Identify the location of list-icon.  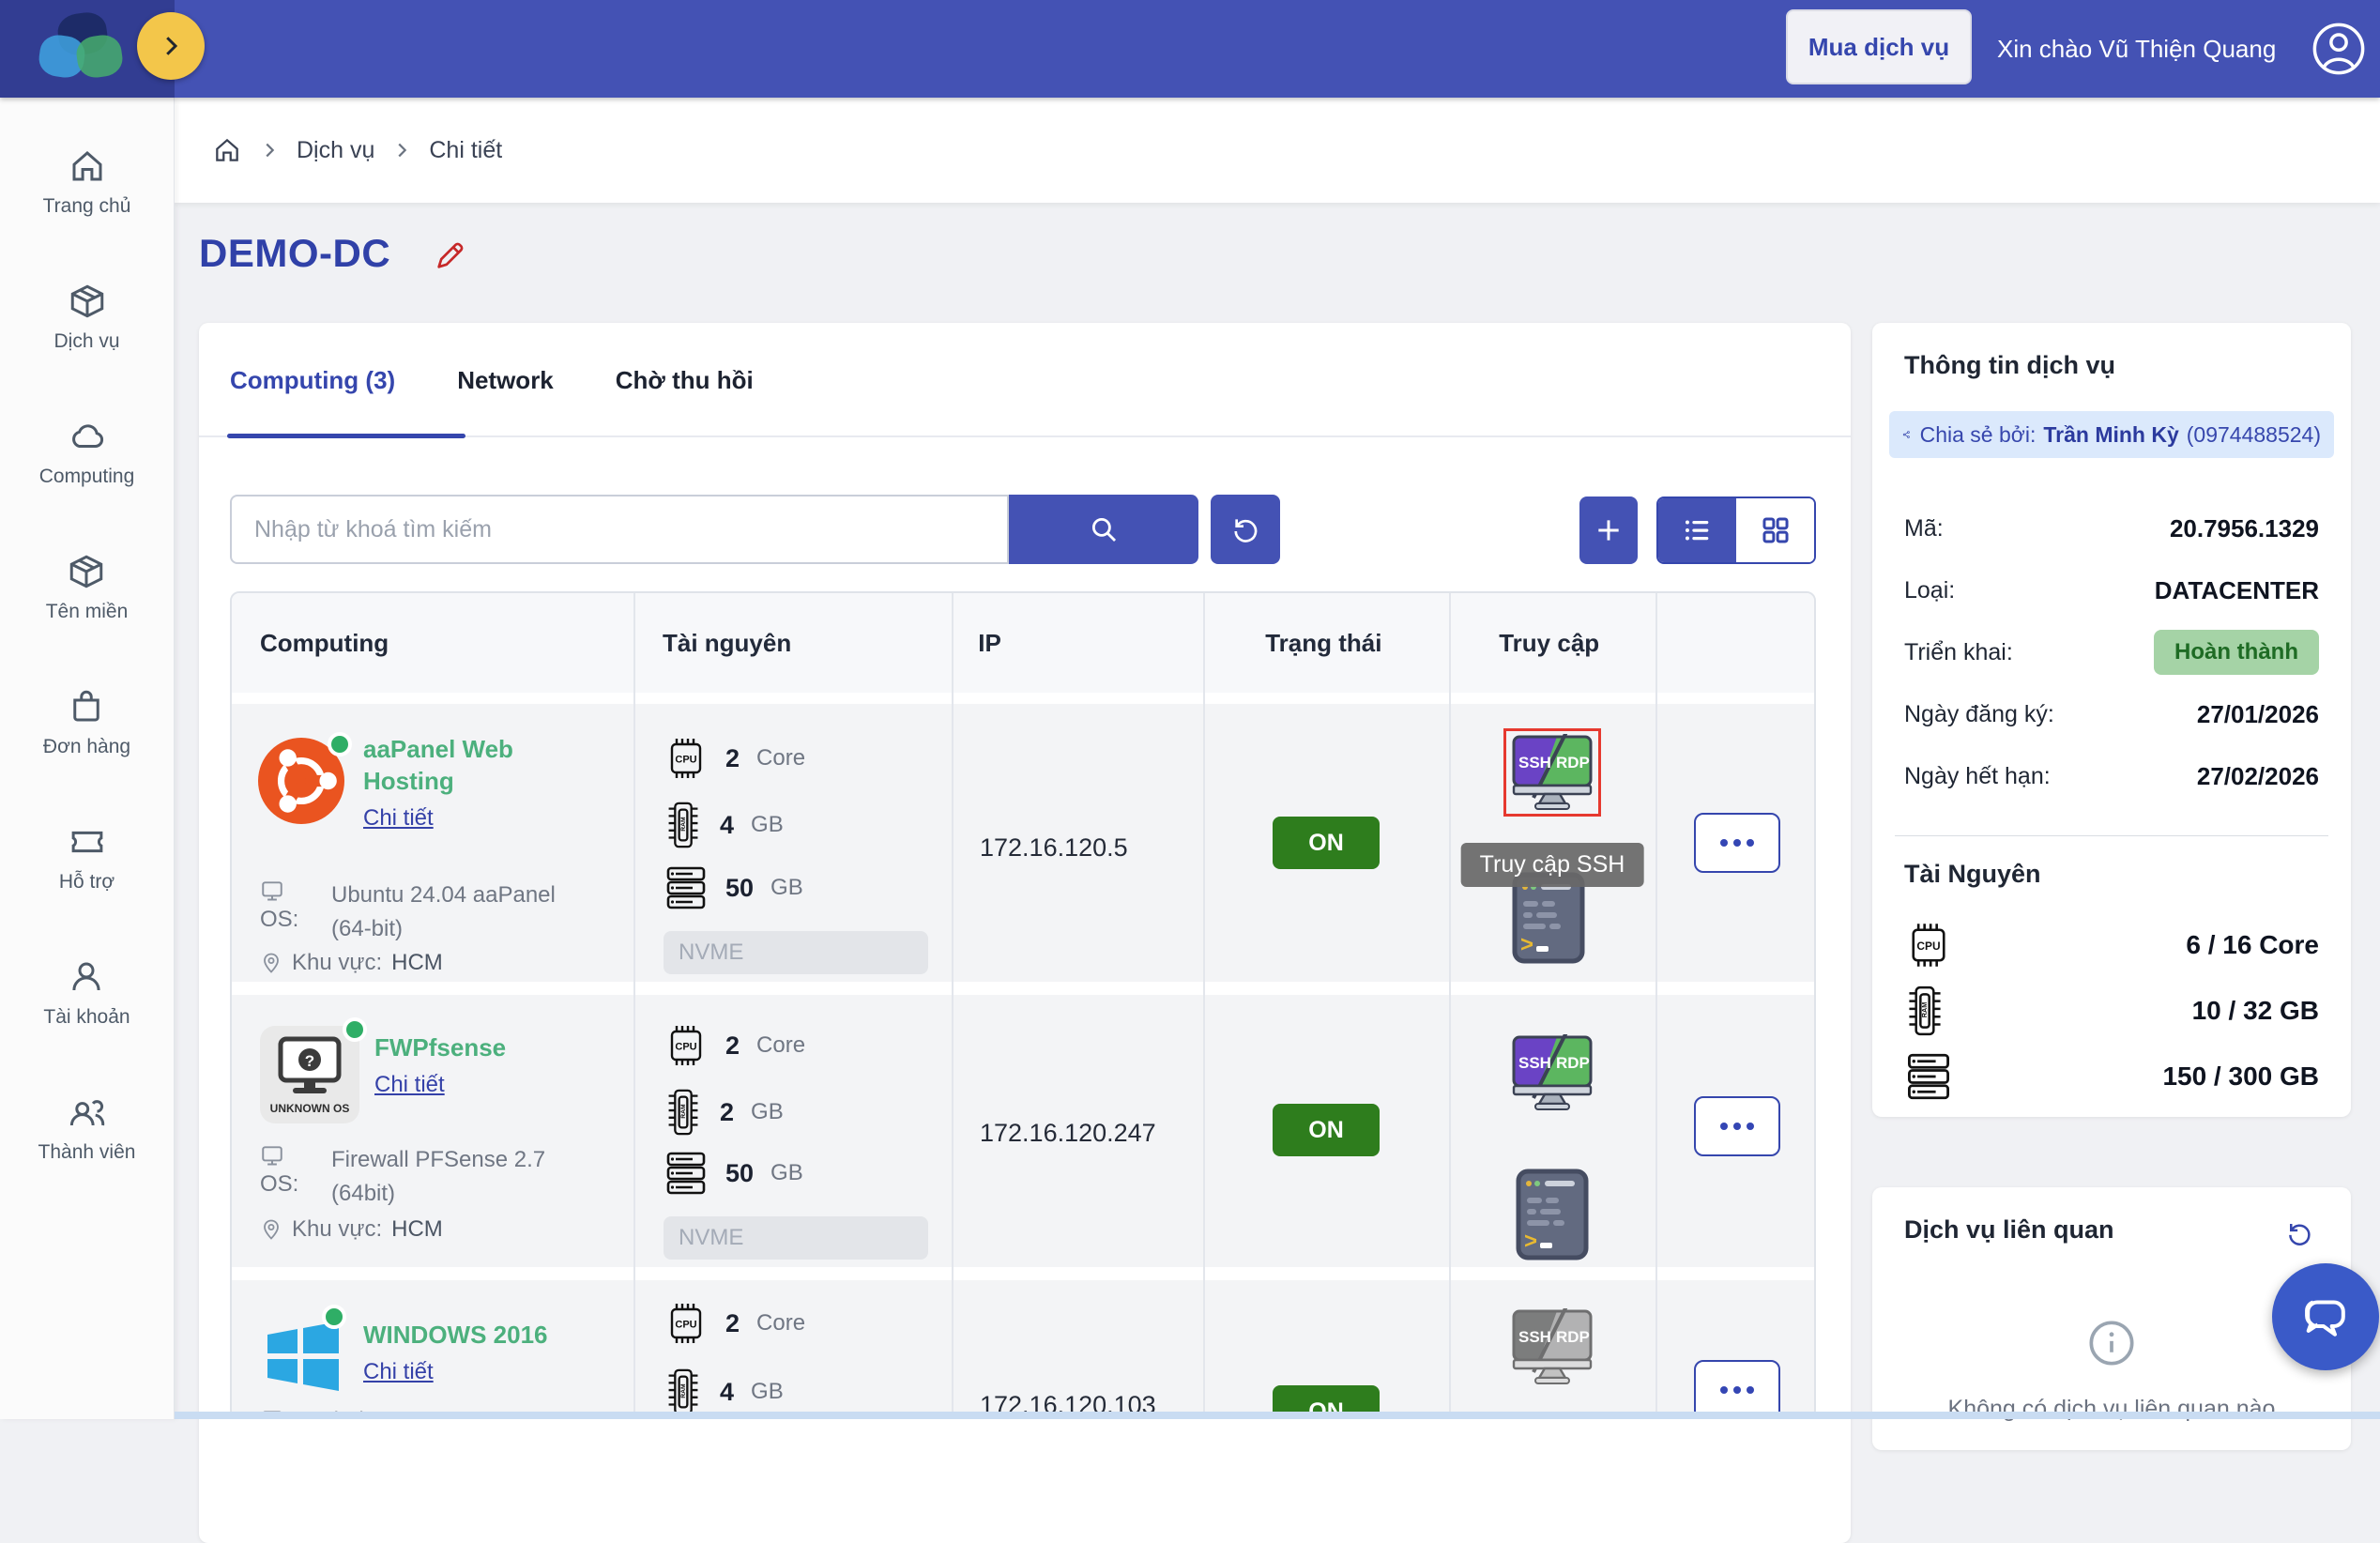
(1698, 530).